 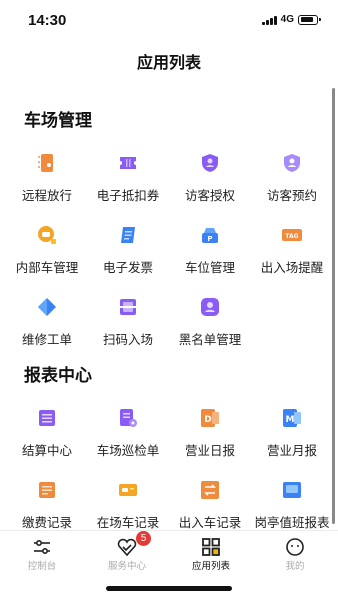 I want to click on blacklist-icon, so click(x=210, y=307).